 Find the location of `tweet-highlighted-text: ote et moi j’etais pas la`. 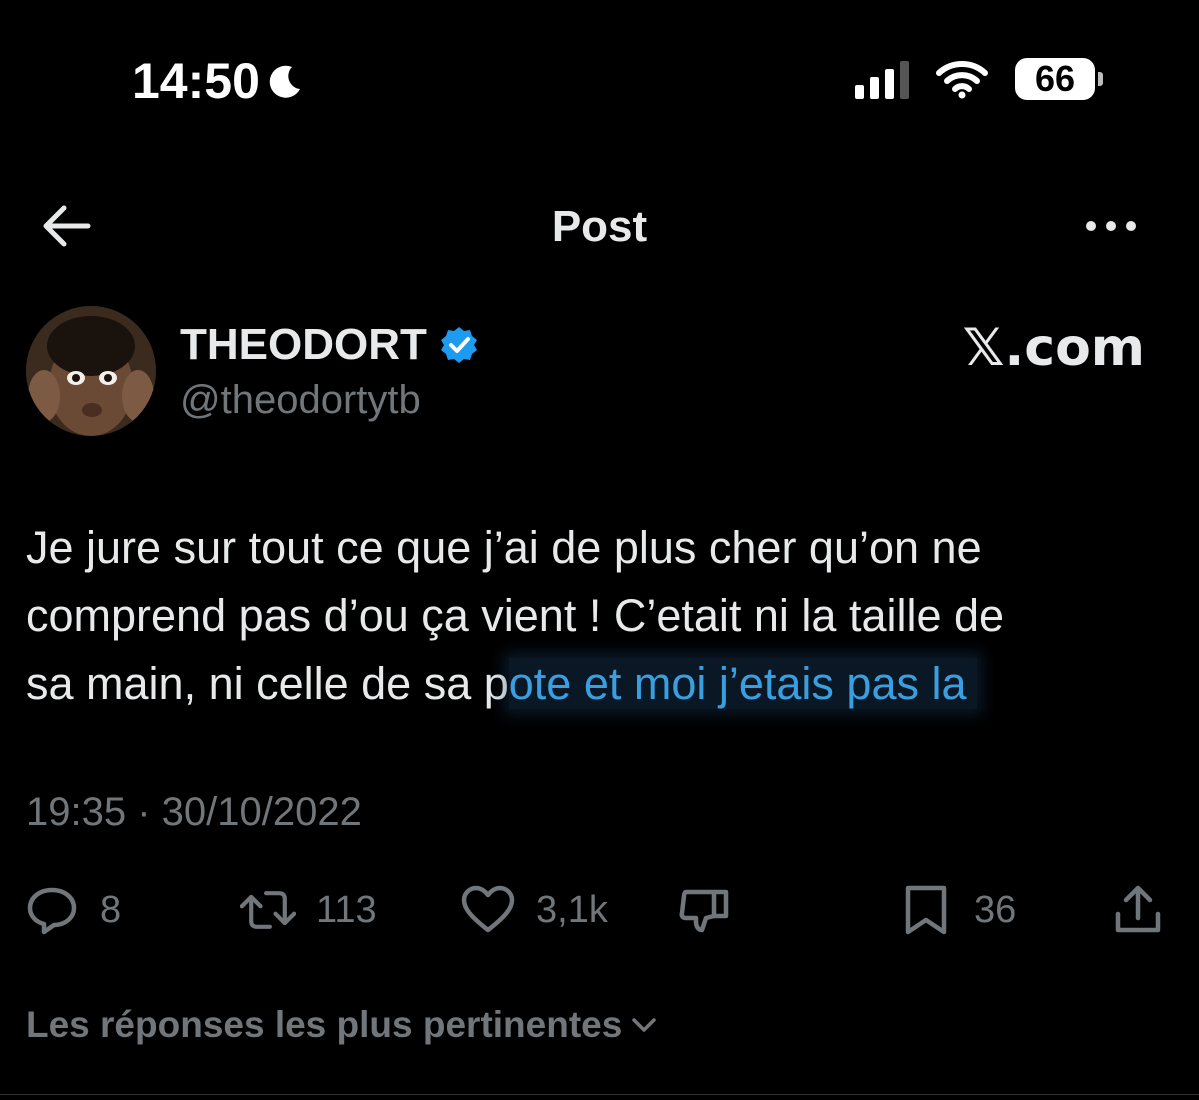

tweet-highlighted-text: ote et moi j’etais pas la is located at coordinates (742, 683).